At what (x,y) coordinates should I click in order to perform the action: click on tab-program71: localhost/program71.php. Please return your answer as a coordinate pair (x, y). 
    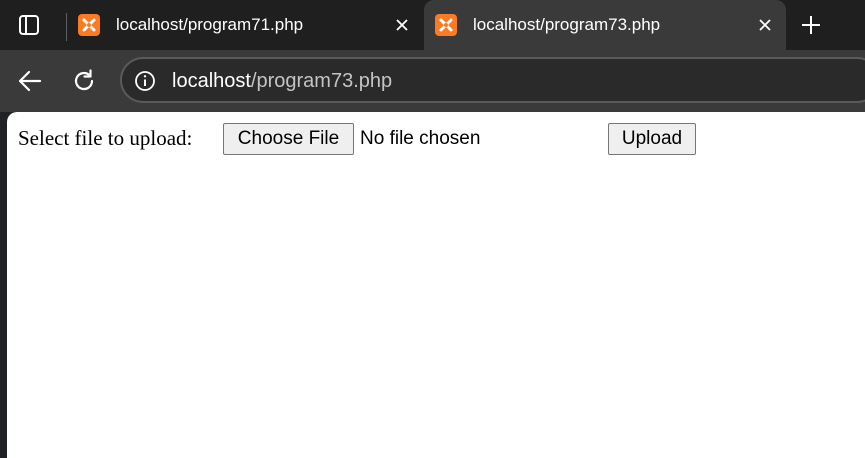
    Looking at the image, I should click on (245, 25).